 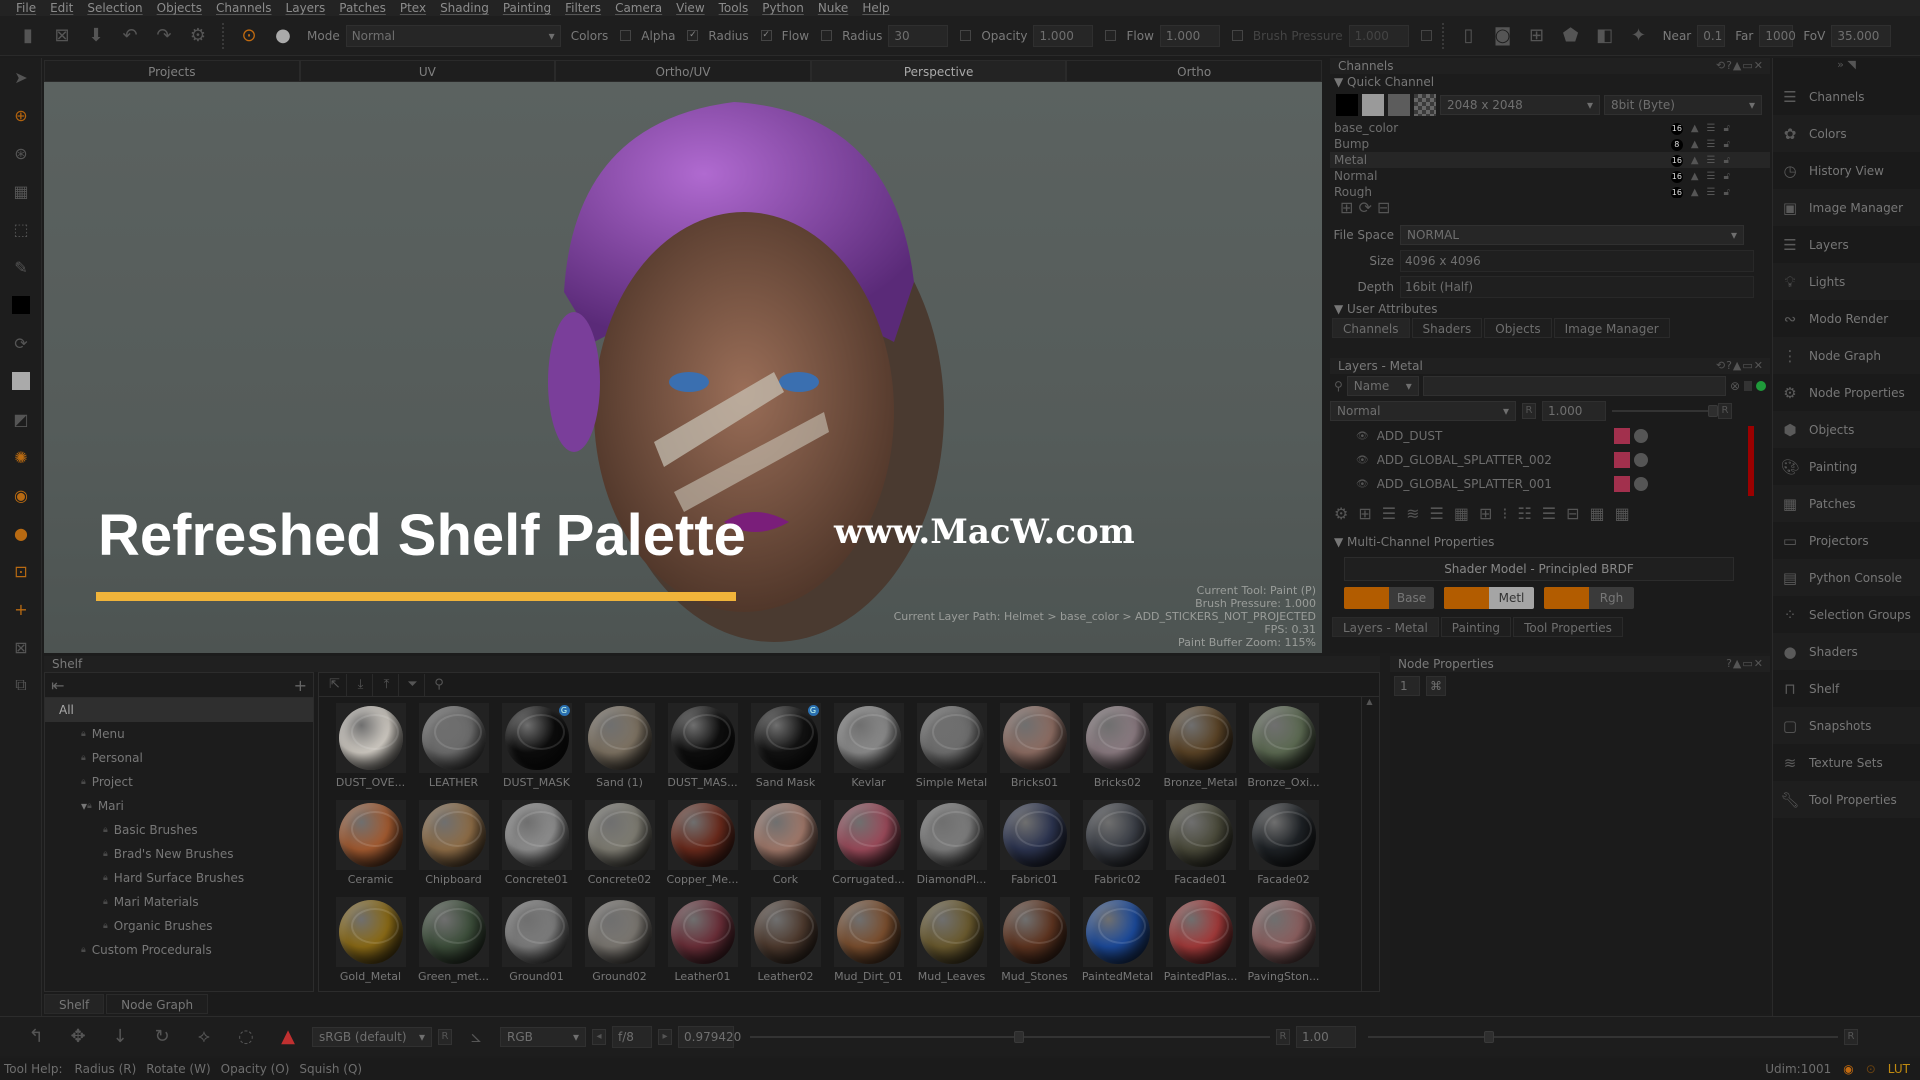 What do you see at coordinates (1748, 386) in the screenshot?
I see `lock-filter-icon` at bounding box center [1748, 386].